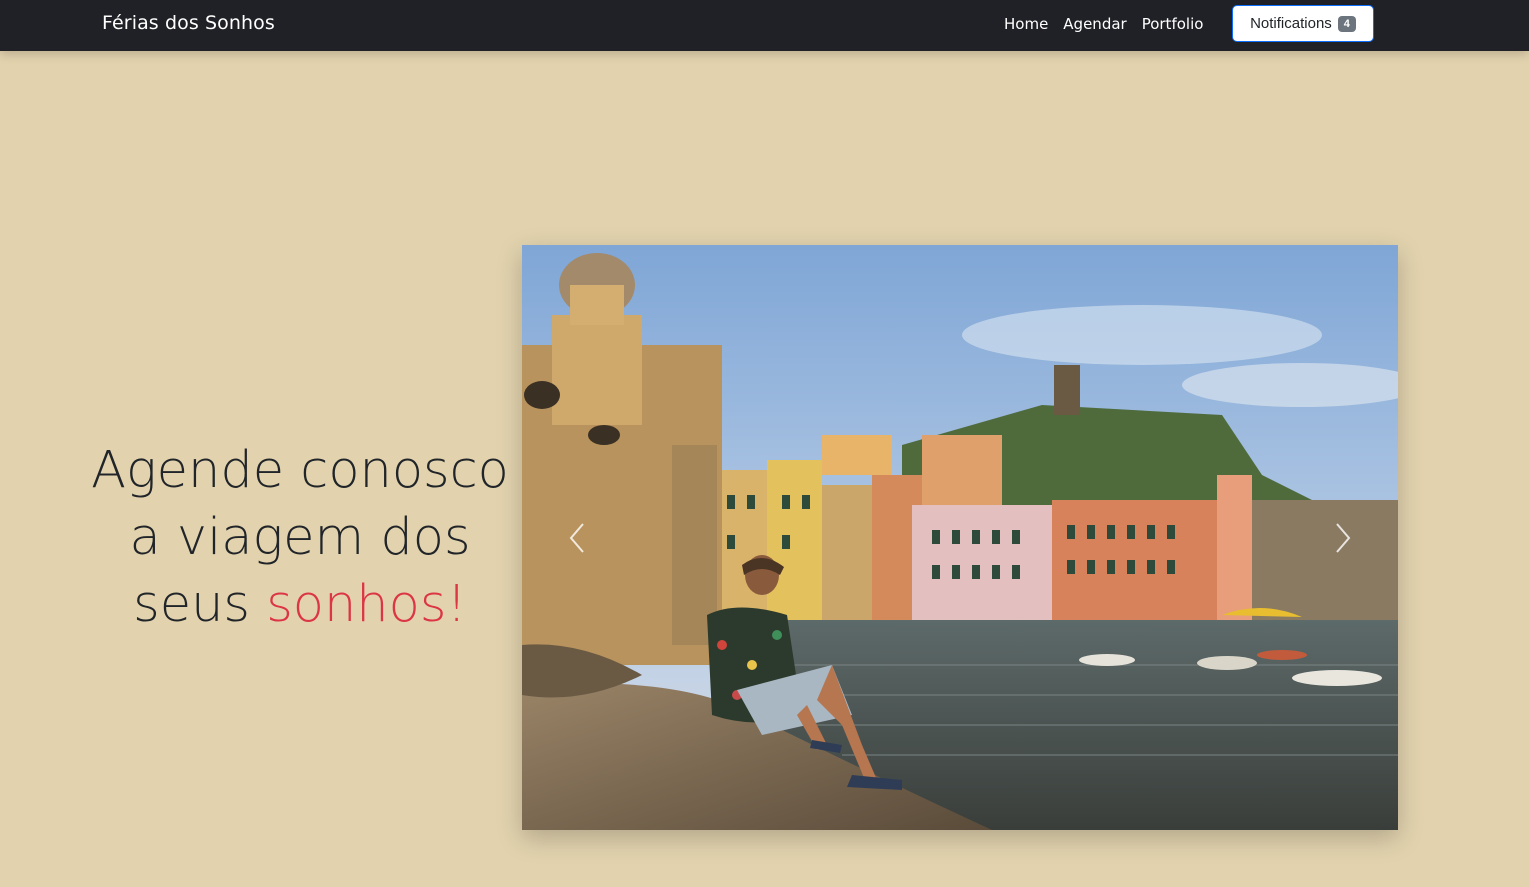 The width and height of the screenshot is (1529, 887). I want to click on nav-link-portfolio: Portfolio, so click(1173, 24).